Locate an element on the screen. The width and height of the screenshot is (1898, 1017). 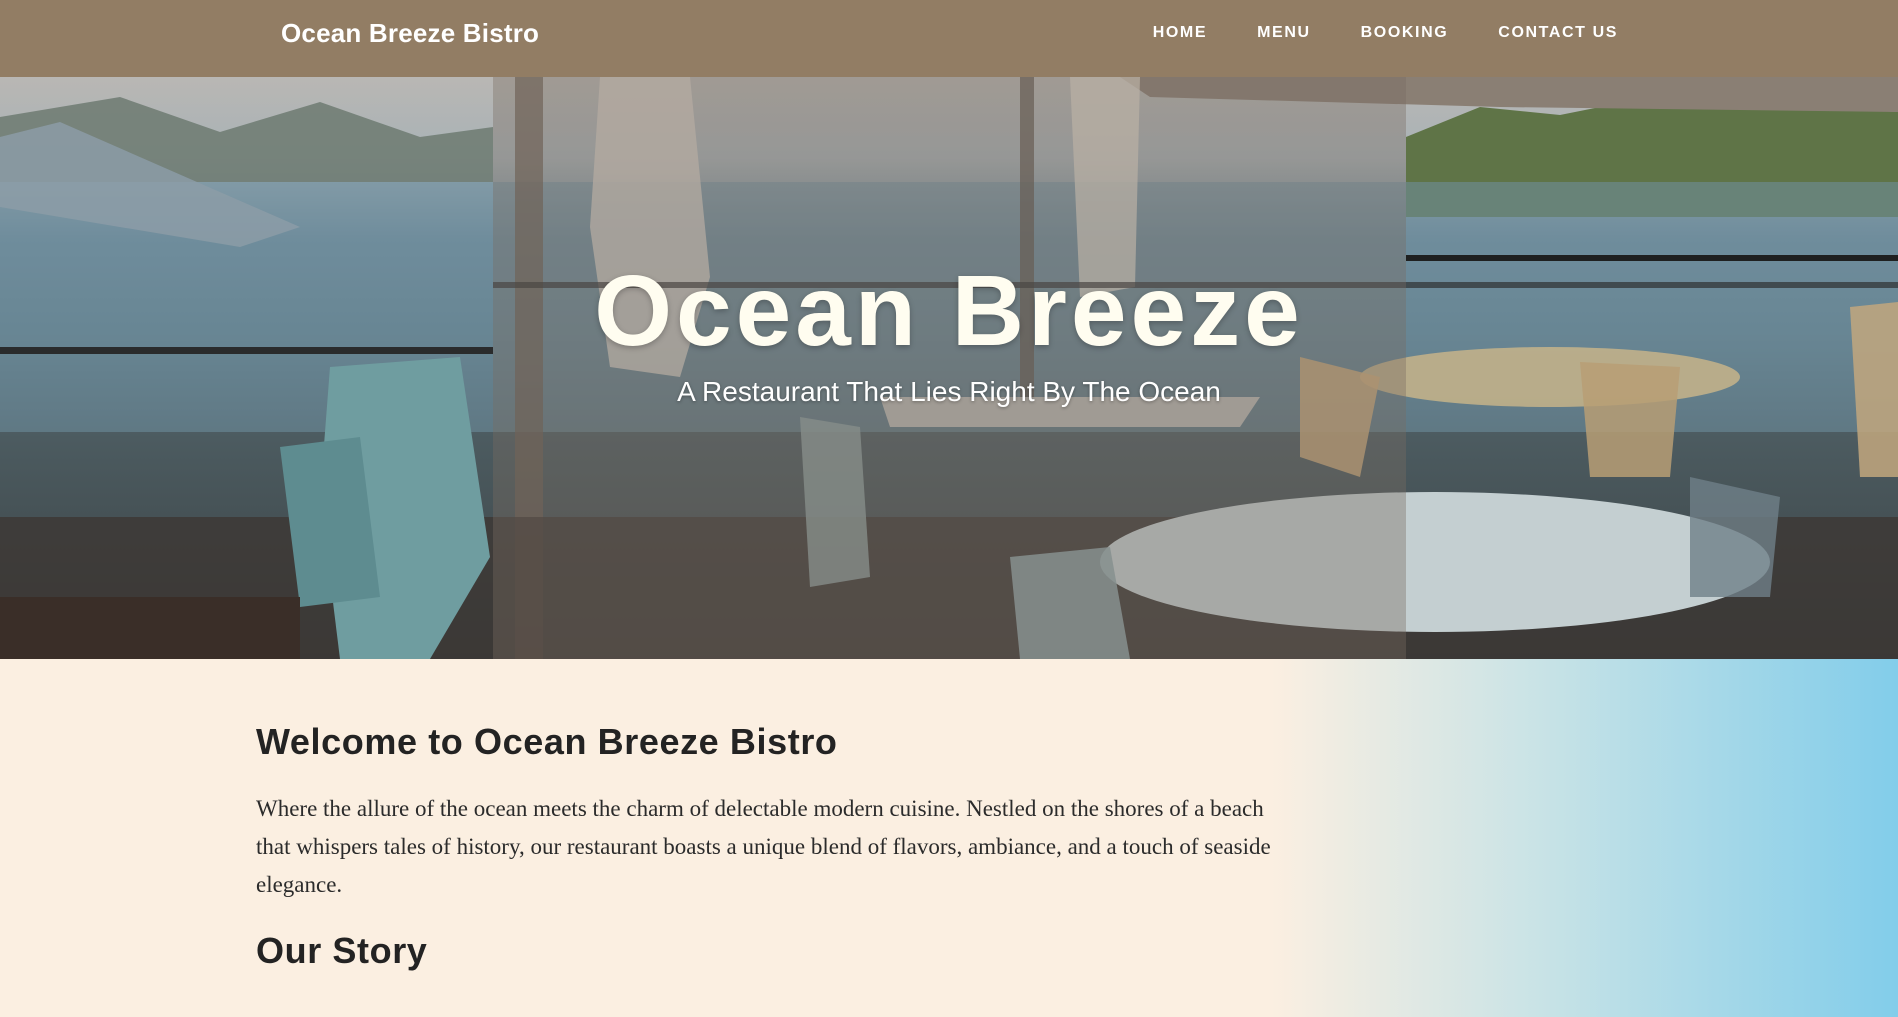
nav-item-booking: BOOKING is located at coordinates (1405, 33).